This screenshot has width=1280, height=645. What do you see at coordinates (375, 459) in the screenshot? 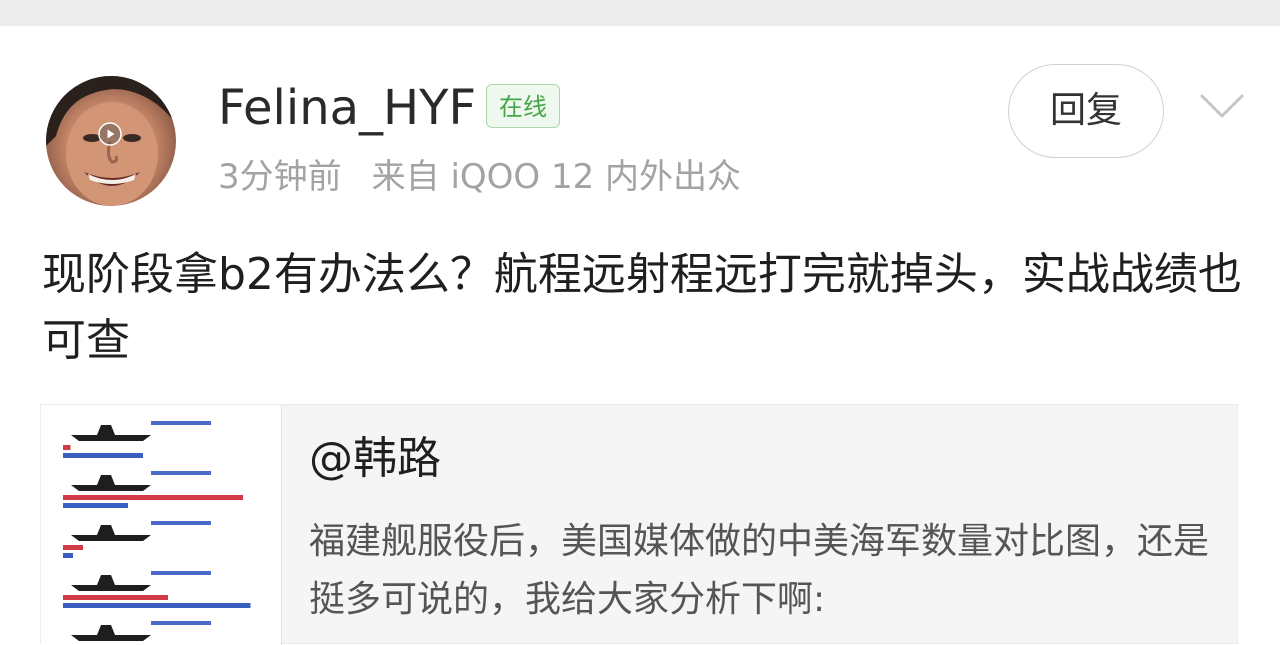
I see `quoted-post-author: @韩路` at bounding box center [375, 459].